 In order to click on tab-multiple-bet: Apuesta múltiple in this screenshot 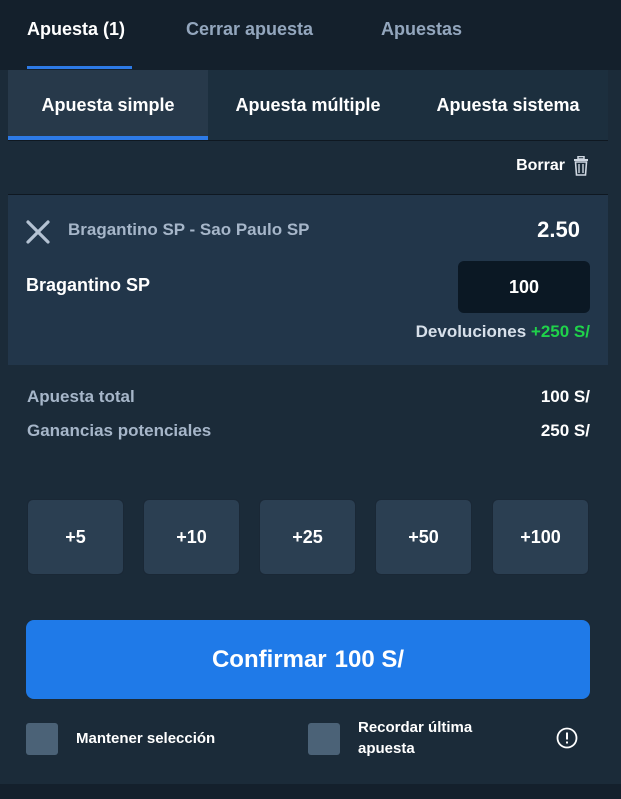, I will do `click(308, 105)`.